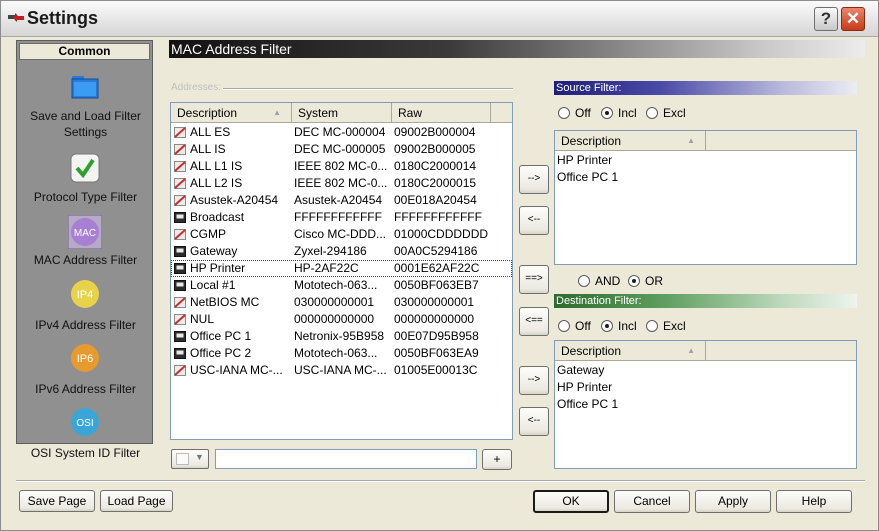 Image resolution: width=879 pixels, height=531 pixels. Describe the element at coordinates (439, 19) in the screenshot. I see `title-bar: Settings ? ✕` at that location.